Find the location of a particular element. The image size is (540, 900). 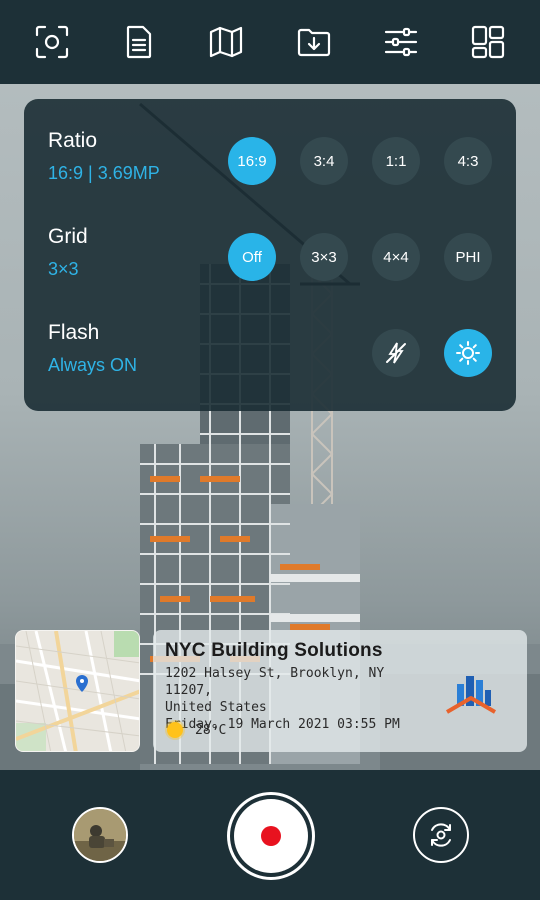

record-dot-icon is located at coordinates (271, 836).